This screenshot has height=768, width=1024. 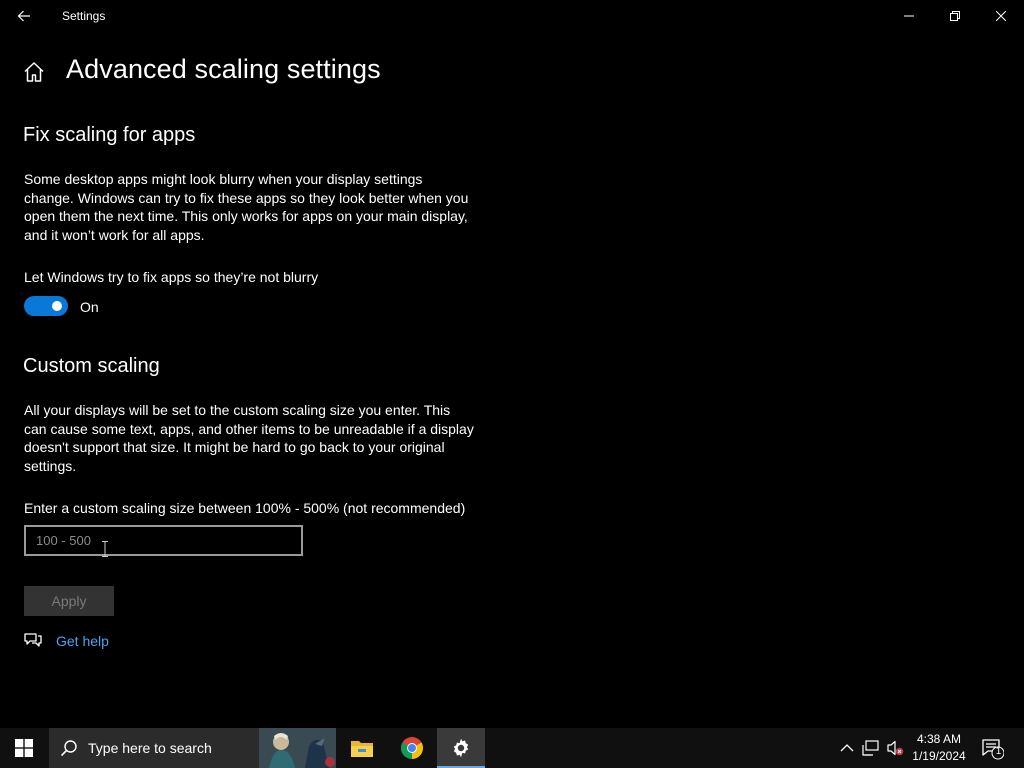 I want to click on toggle-knob, so click(x=57, y=306).